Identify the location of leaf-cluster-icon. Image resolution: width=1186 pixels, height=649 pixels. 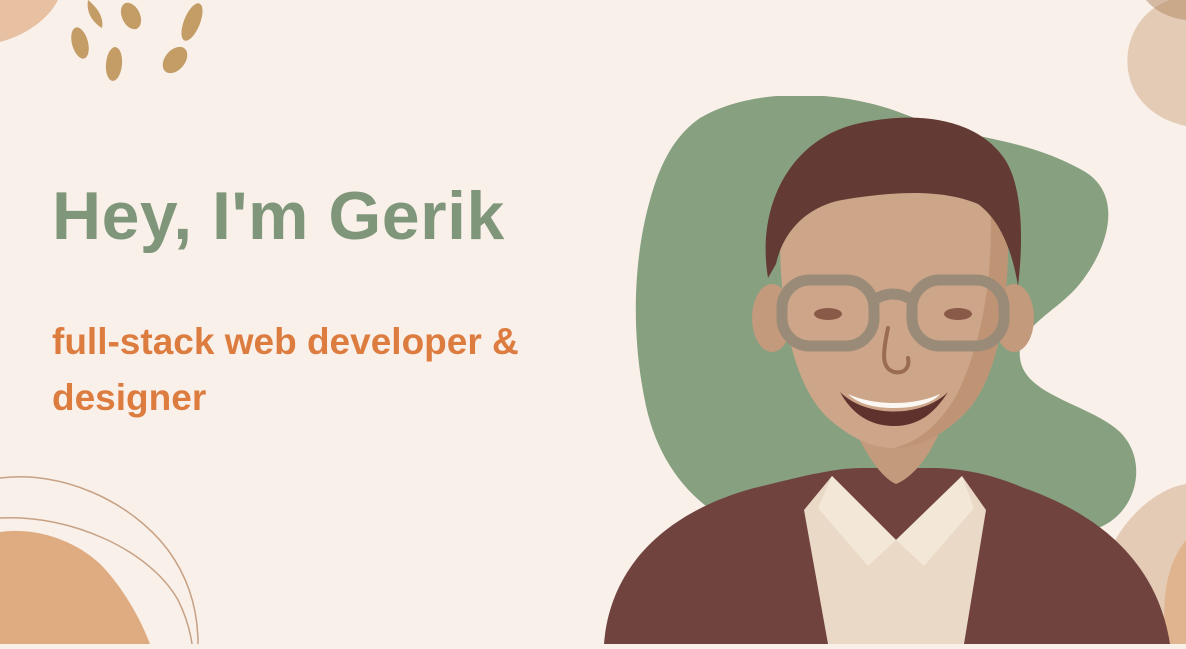
(101, 40).